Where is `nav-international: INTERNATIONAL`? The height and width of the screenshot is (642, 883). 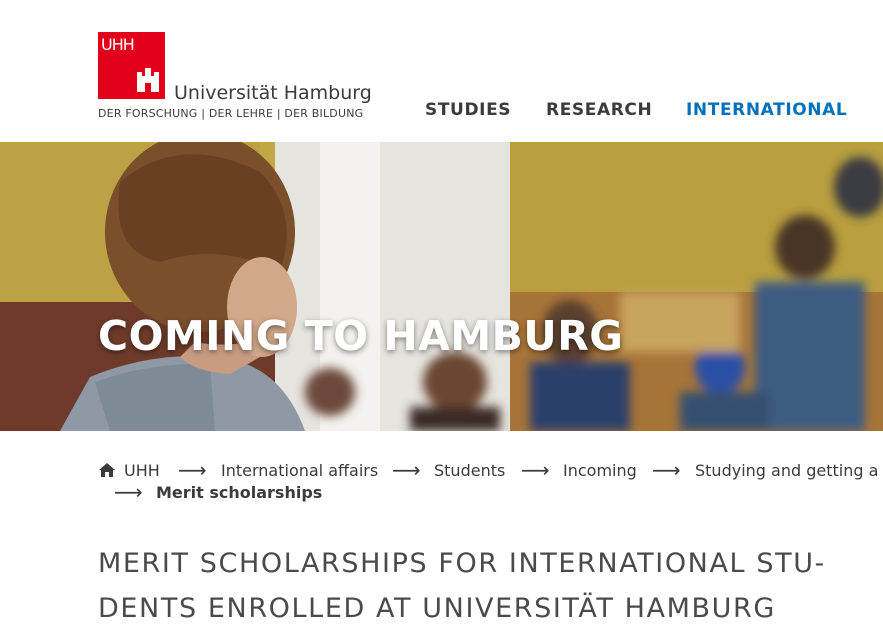
nav-international: INTERNATIONAL is located at coordinates (766, 110).